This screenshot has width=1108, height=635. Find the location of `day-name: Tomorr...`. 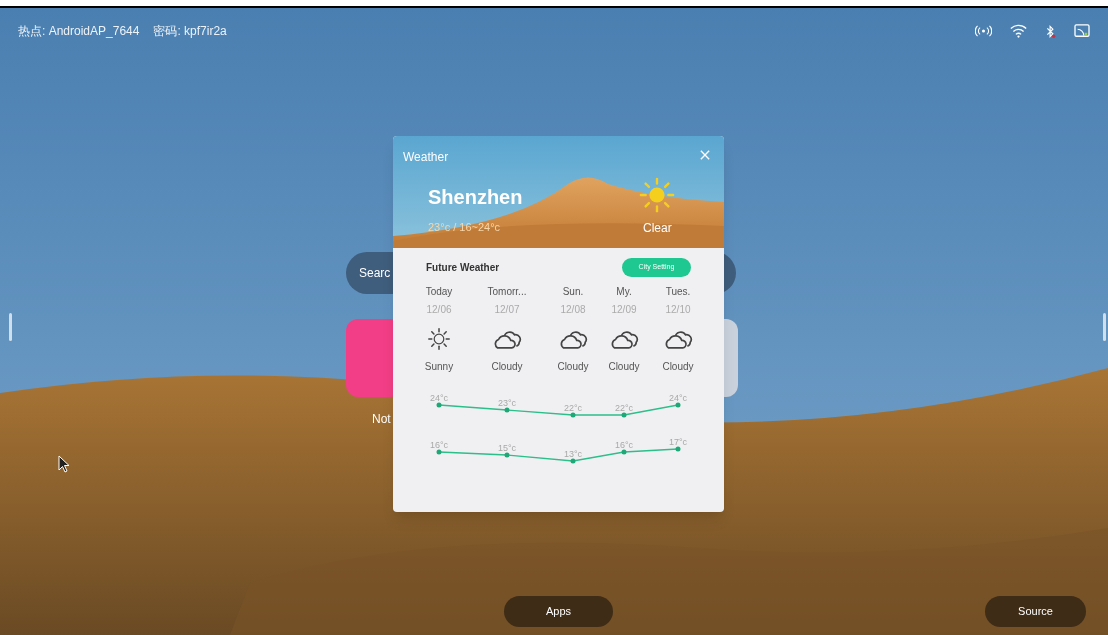

day-name: Tomorr... is located at coordinates (507, 292).